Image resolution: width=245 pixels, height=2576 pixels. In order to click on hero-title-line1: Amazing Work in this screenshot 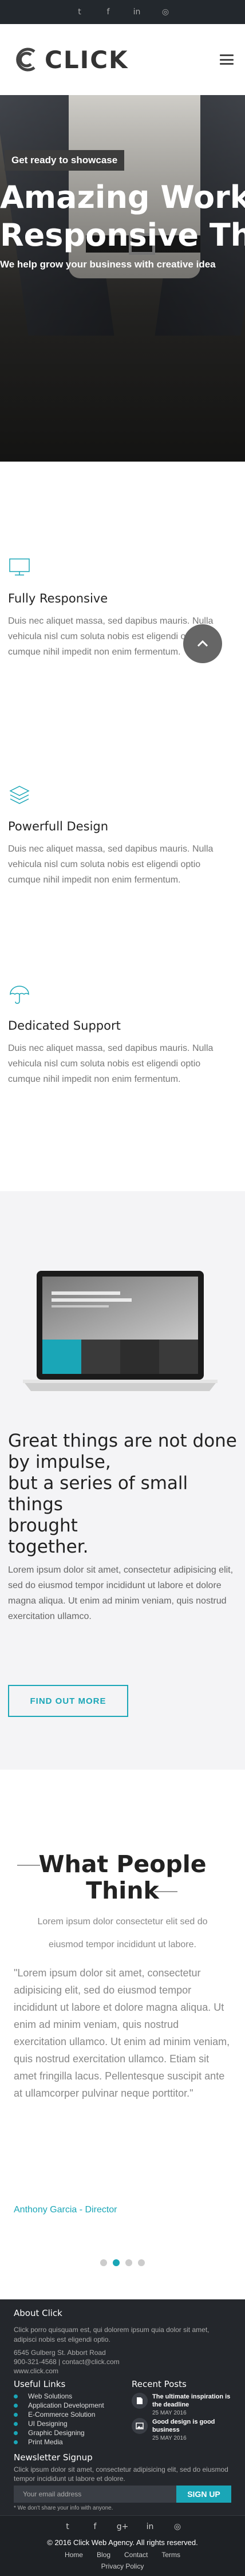, I will do `click(122, 197)`.